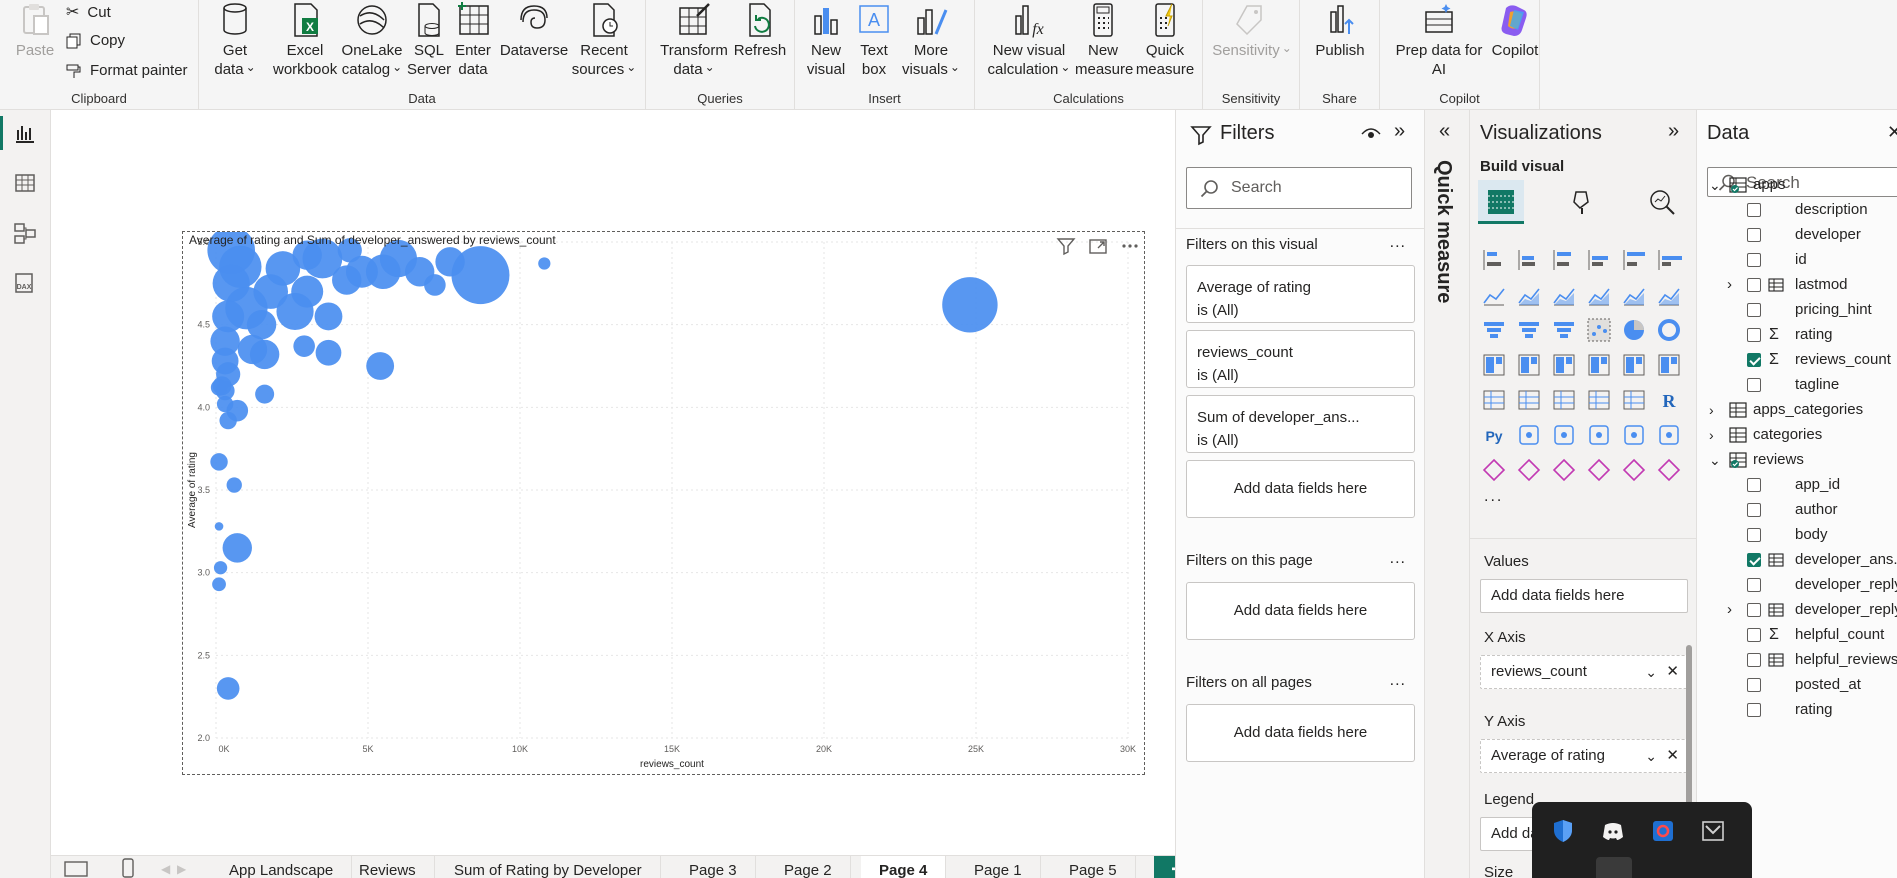 This screenshot has height=878, width=1897. I want to click on azure-map-visual-icon, so click(1599, 365).